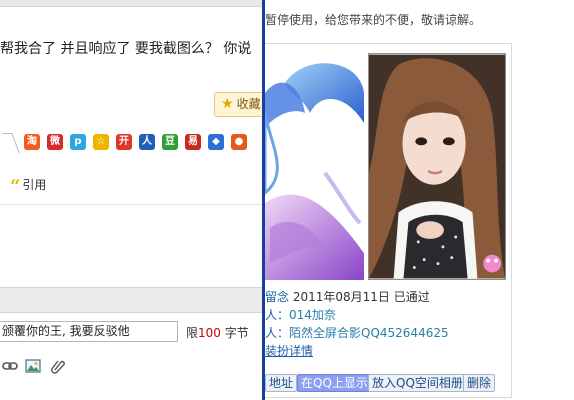  I want to click on meta-memo-value: 2011年08月11日 已通过, so click(359, 297).